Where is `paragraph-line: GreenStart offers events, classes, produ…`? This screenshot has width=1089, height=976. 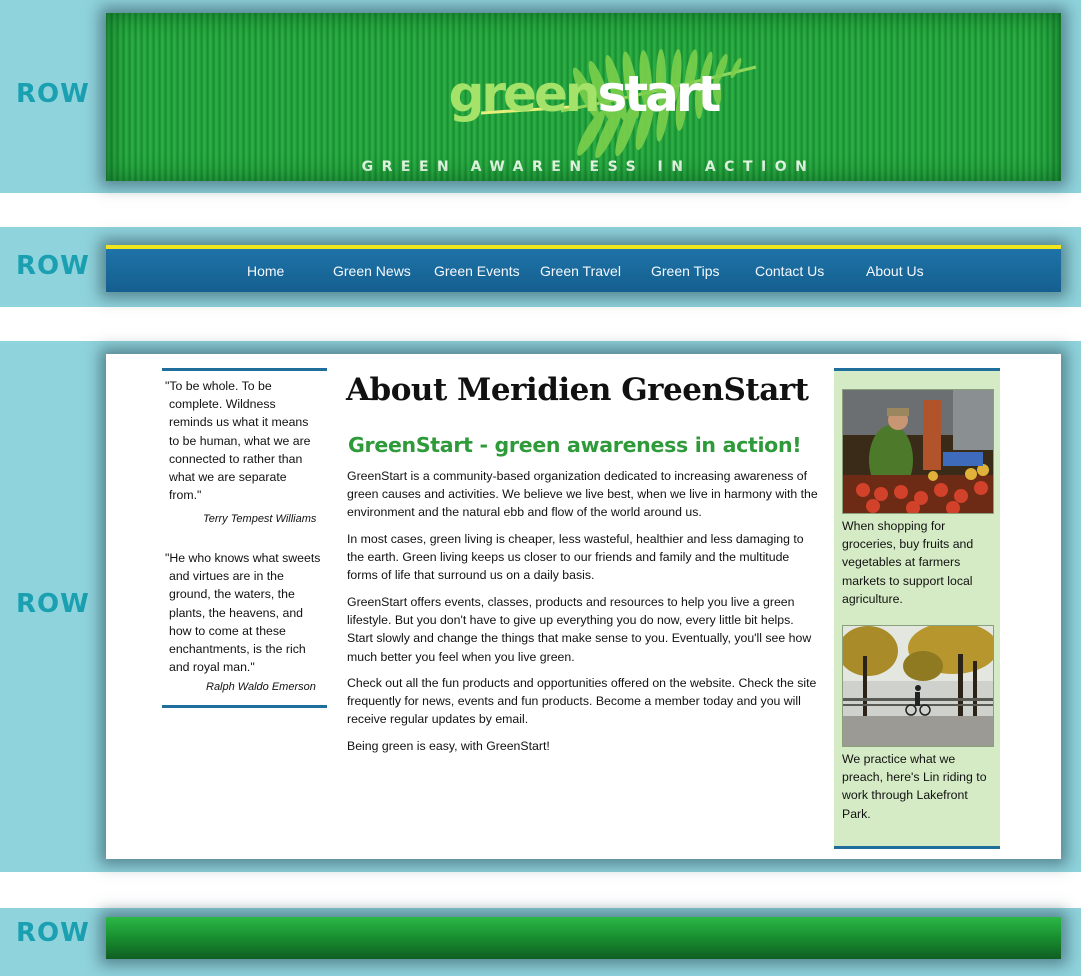
paragraph-line: GreenStart offers events, classes, produ… is located at coordinates (571, 602).